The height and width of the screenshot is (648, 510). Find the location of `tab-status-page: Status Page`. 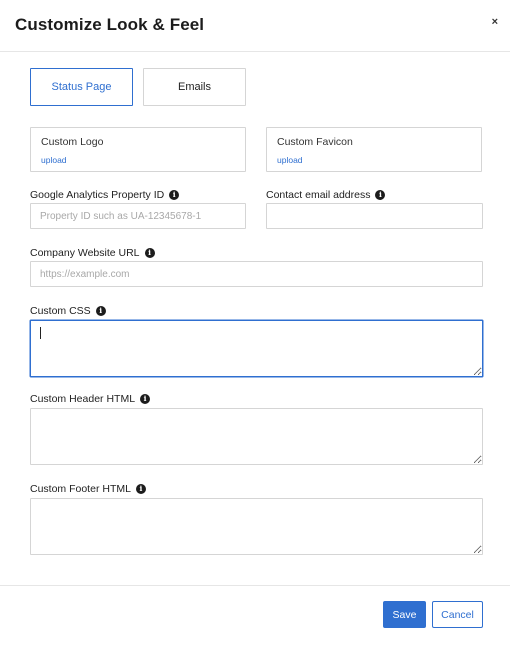

tab-status-page: Status Page is located at coordinates (81, 87).